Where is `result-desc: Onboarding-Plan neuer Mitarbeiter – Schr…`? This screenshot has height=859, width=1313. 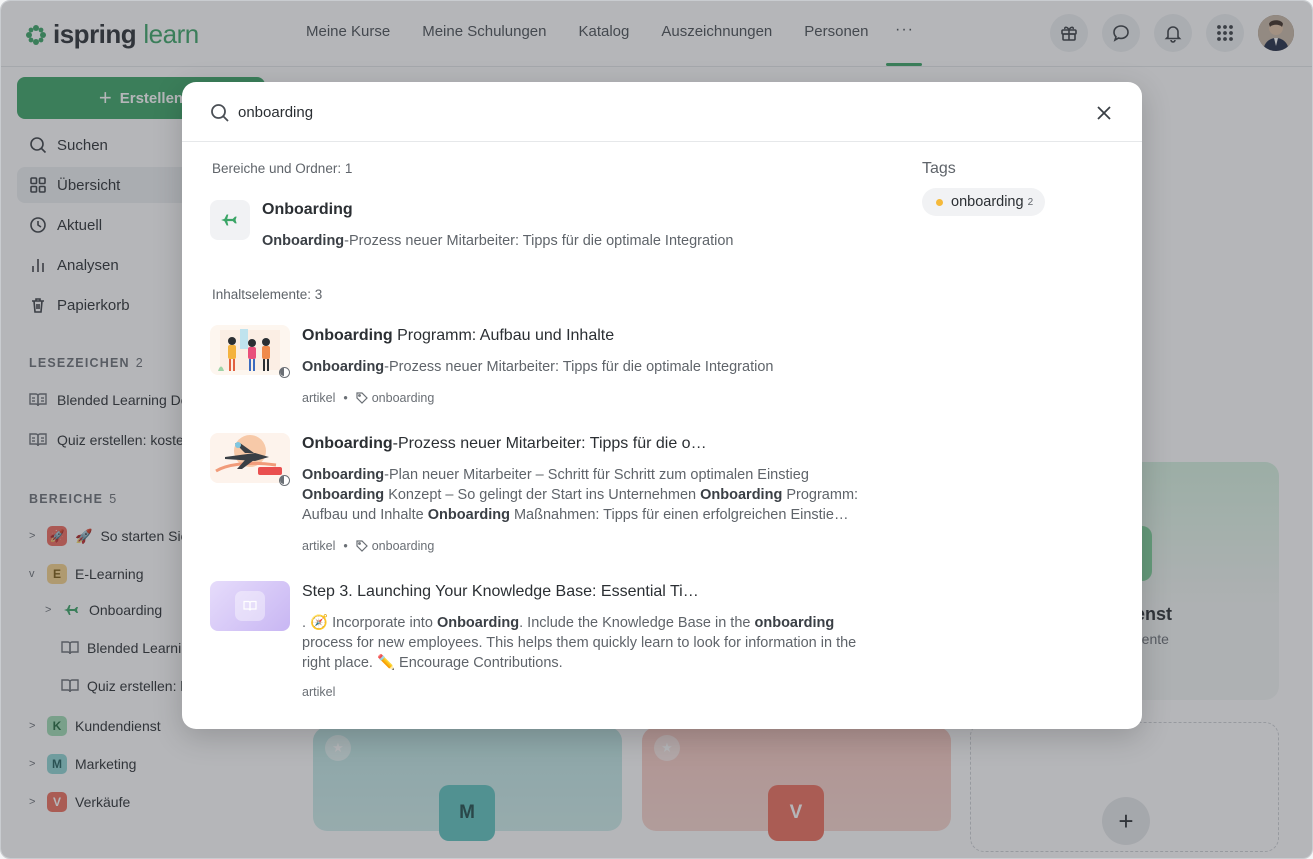 result-desc: Onboarding-Plan neuer Mitarbeiter – Schr… is located at coordinates (587, 495).